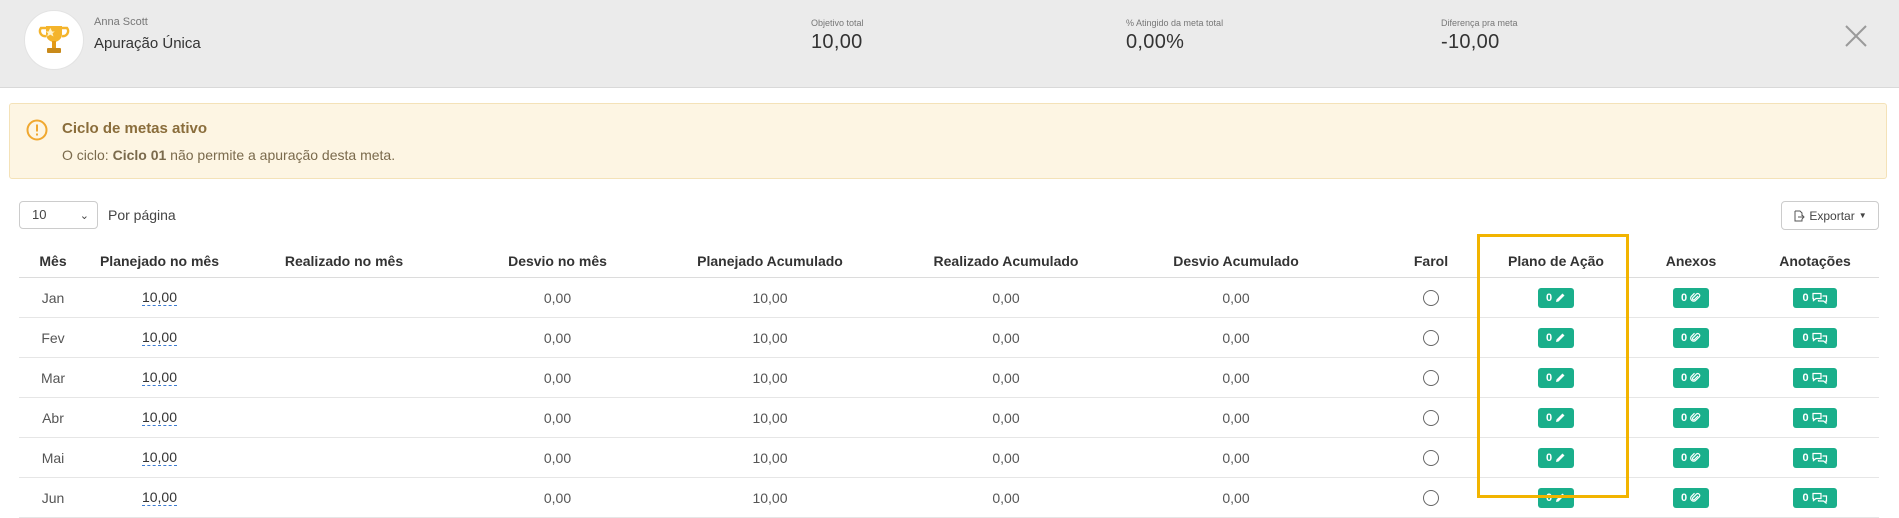 The height and width of the screenshot is (518, 1899). I want to click on cell-mes: Mar, so click(53, 377).